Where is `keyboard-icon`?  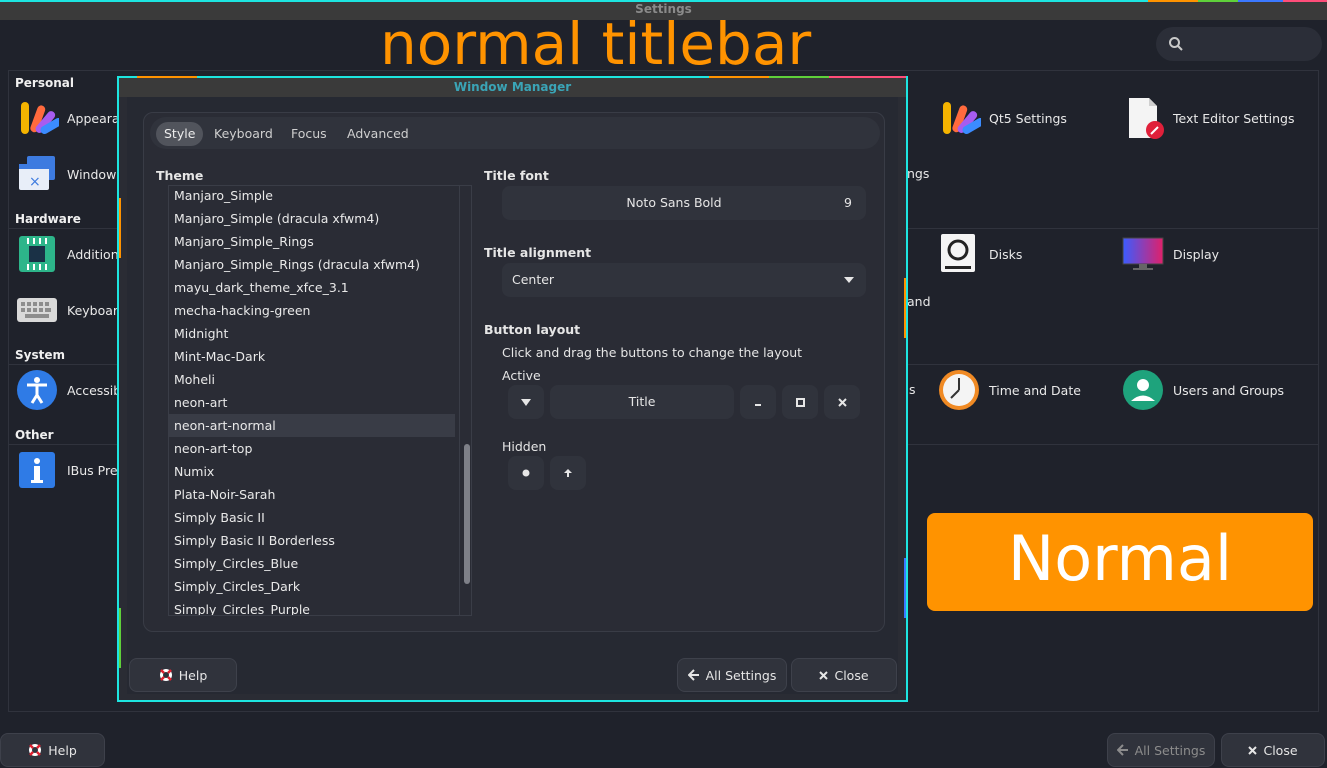
keyboard-icon is located at coordinates (37, 310).